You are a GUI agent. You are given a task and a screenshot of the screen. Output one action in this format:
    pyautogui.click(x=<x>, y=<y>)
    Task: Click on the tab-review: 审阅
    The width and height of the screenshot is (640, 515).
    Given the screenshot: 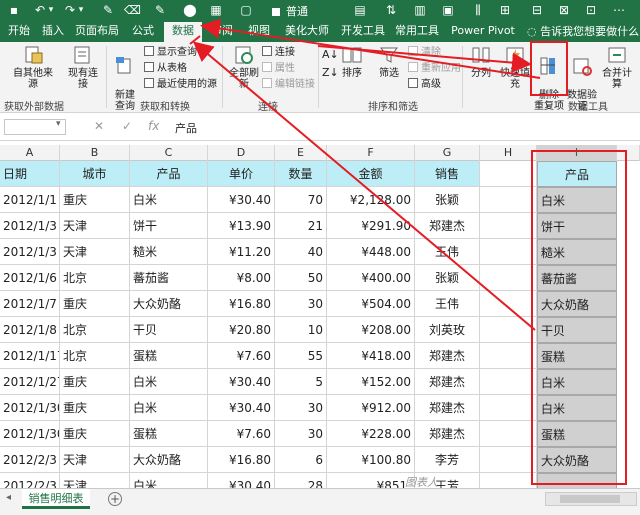 What is the action you would take?
    pyautogui.click(x=222, y=32)
    